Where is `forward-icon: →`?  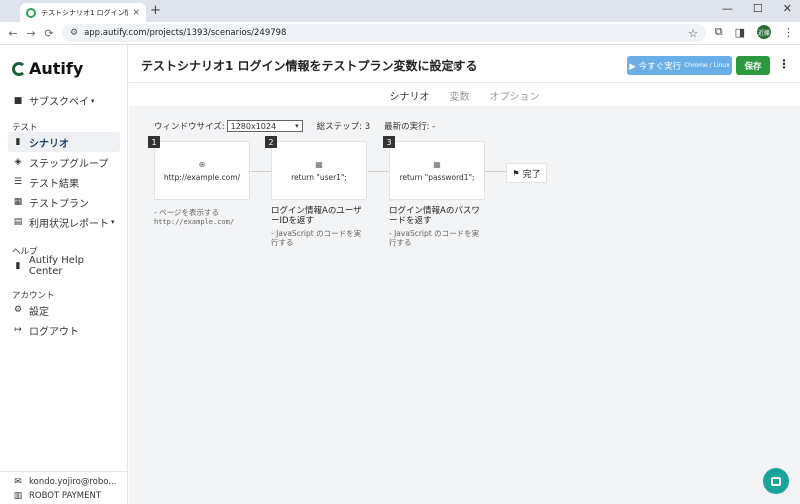 forward-icon: → is located at coordinates (31, 33).